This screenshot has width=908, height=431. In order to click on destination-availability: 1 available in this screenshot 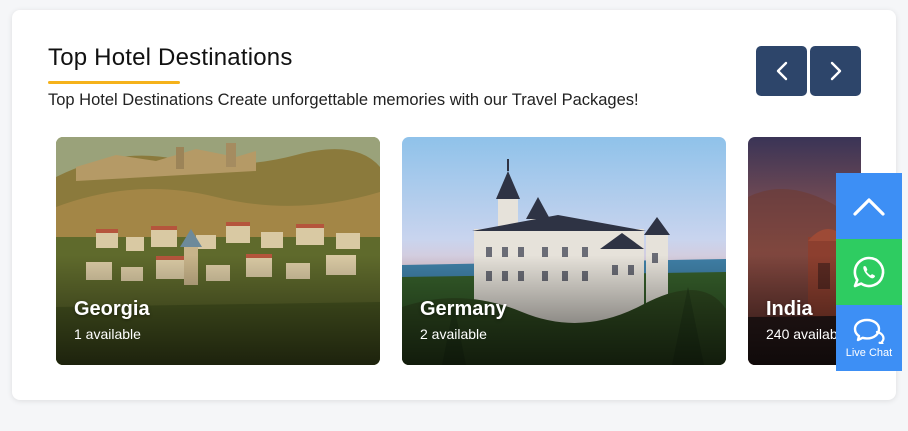, I will do `click(107, 334)`.